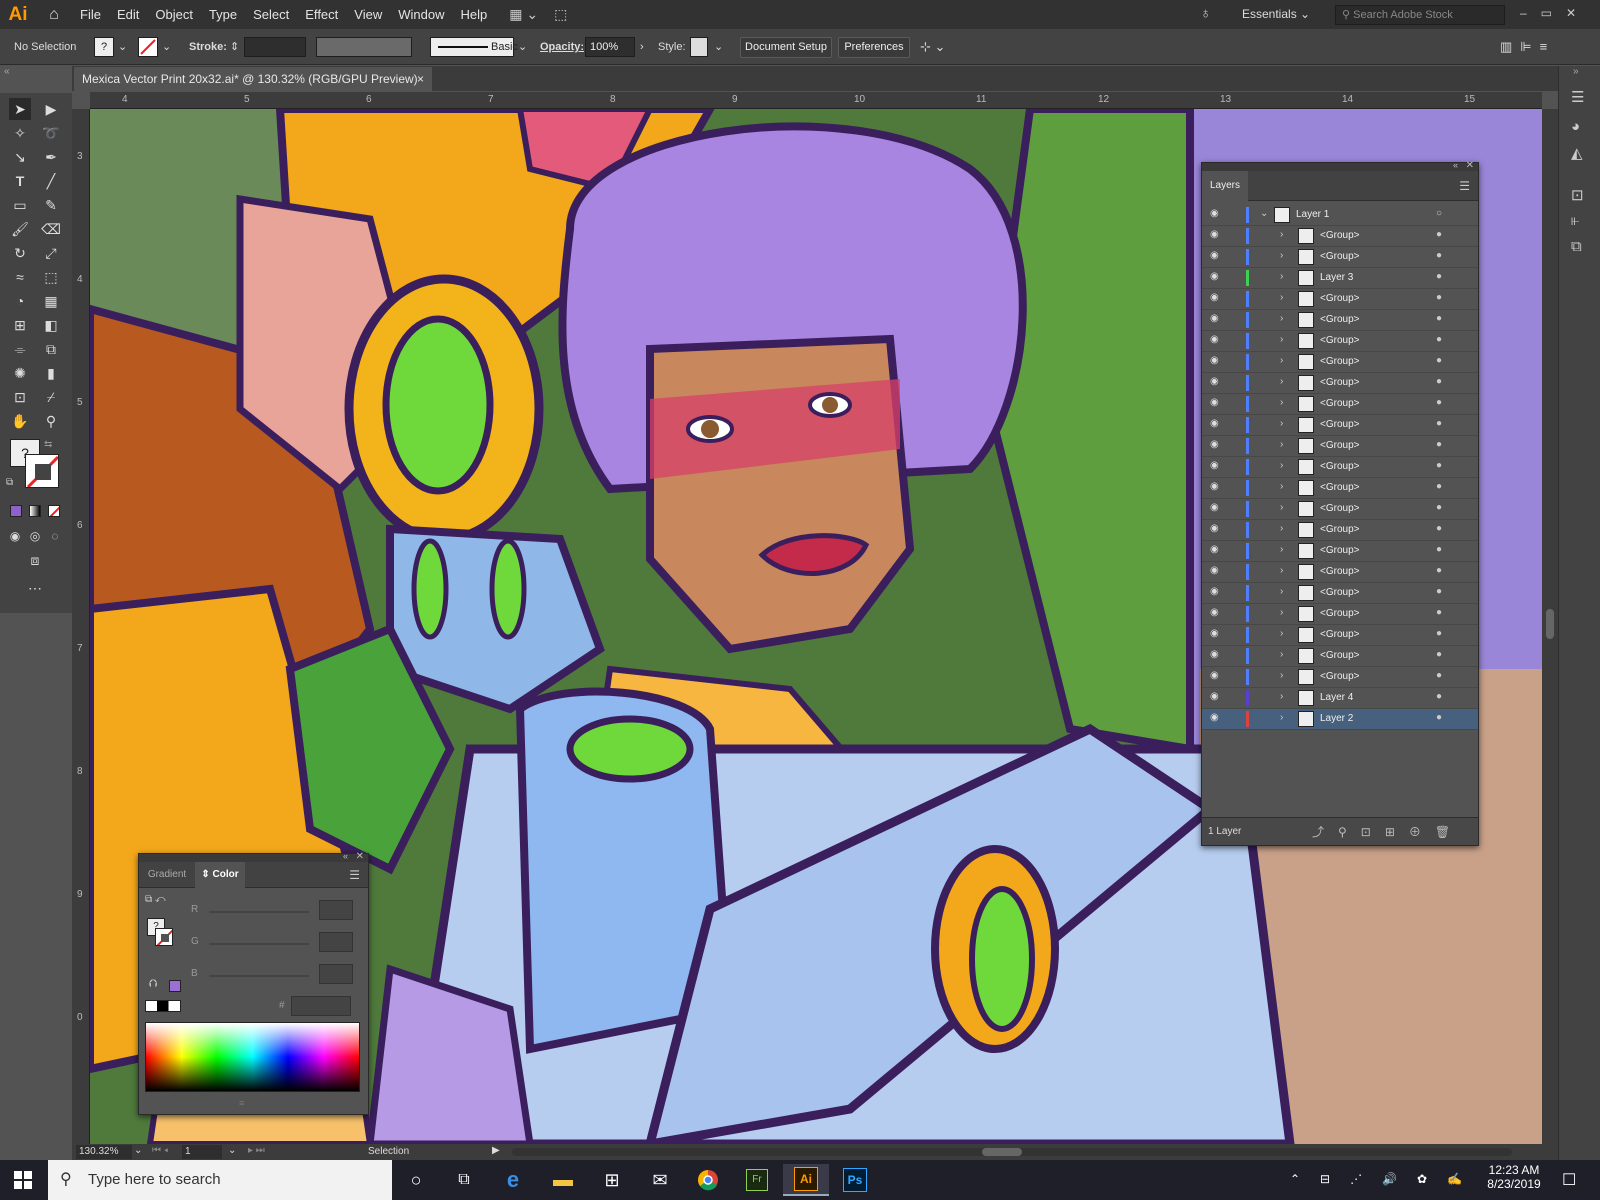  What do you see at coordinates (167, 875) in the screenshot?
I see `gradient-tab: Gradient` at bounding box center [167, 875].